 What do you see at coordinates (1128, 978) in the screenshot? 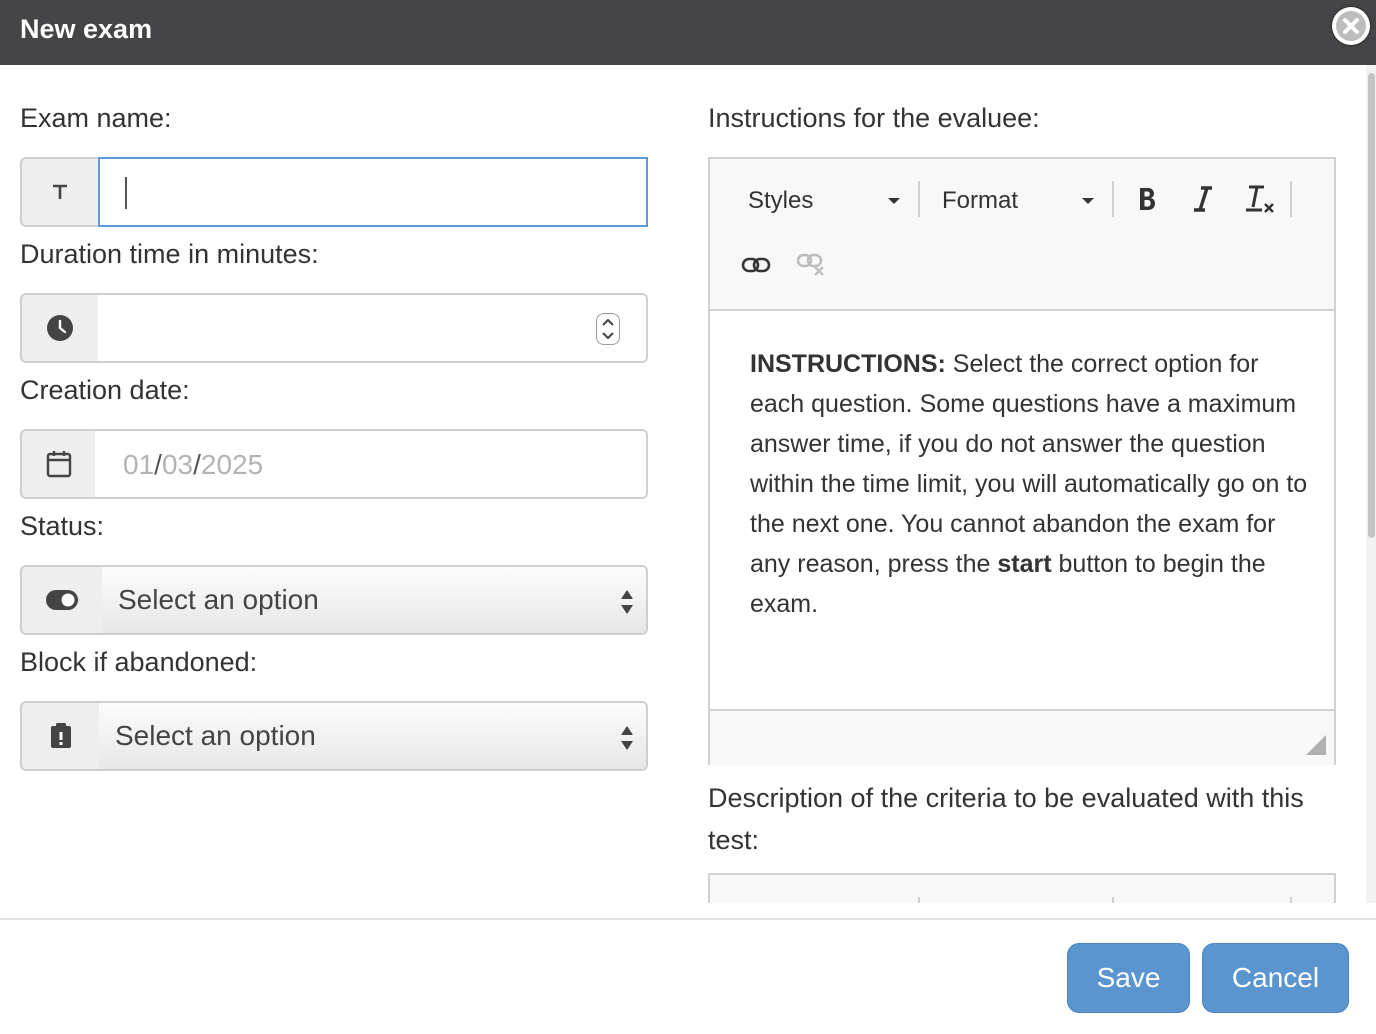
I see `save-button: Save` at bounding box center [1128, 978].